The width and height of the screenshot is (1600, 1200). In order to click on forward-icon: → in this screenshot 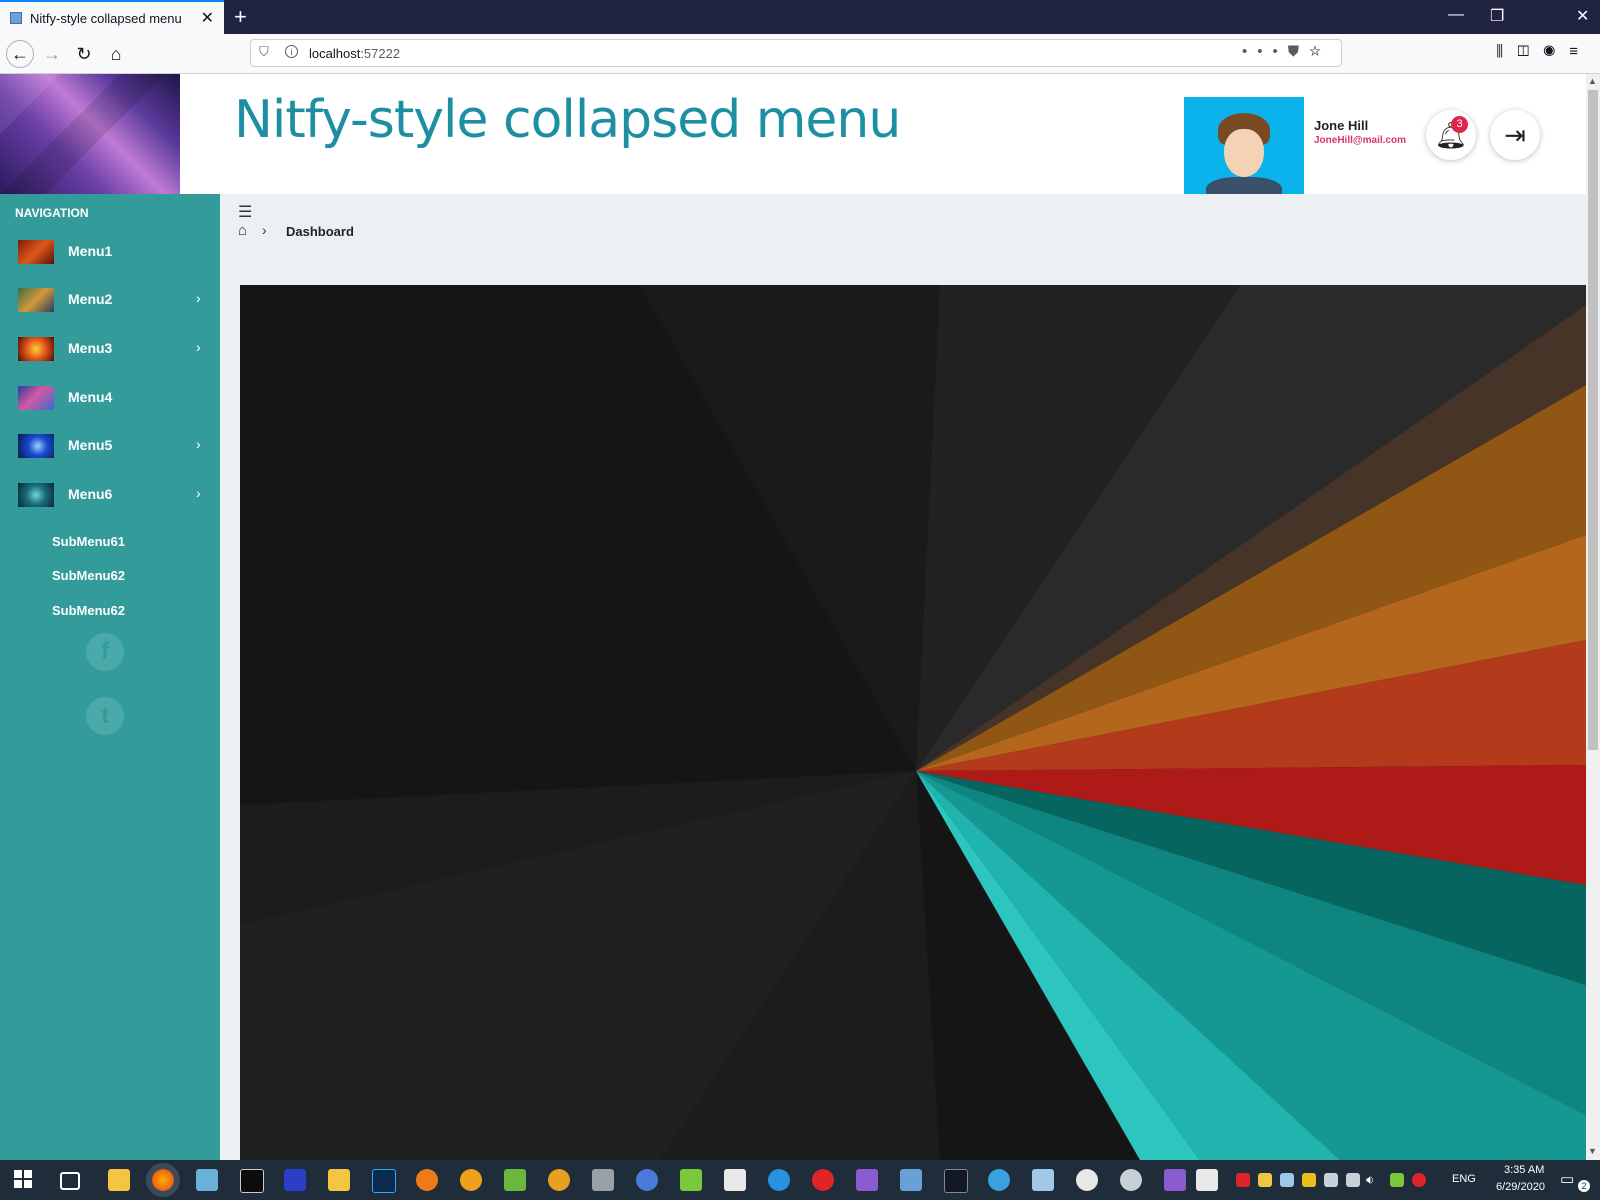, I will do `click(52, 54)`.